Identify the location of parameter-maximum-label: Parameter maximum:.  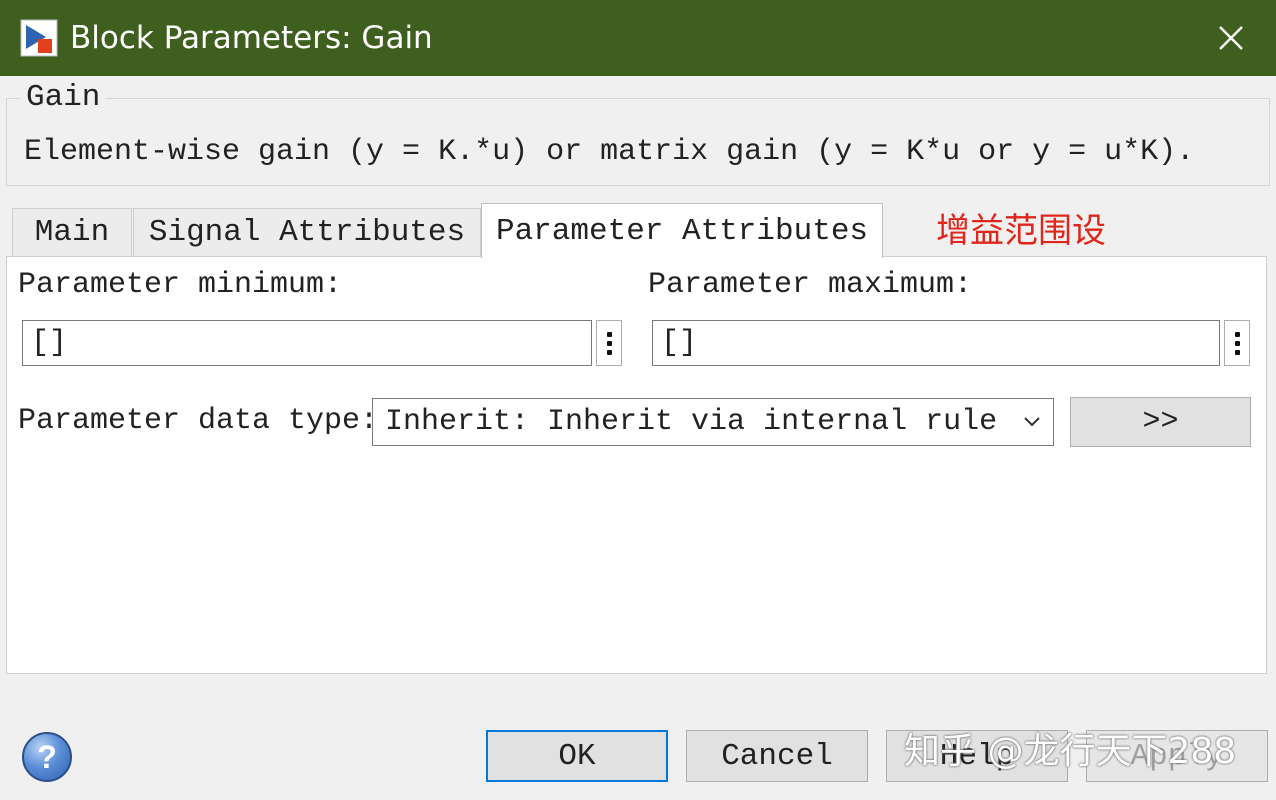
(810, 285).